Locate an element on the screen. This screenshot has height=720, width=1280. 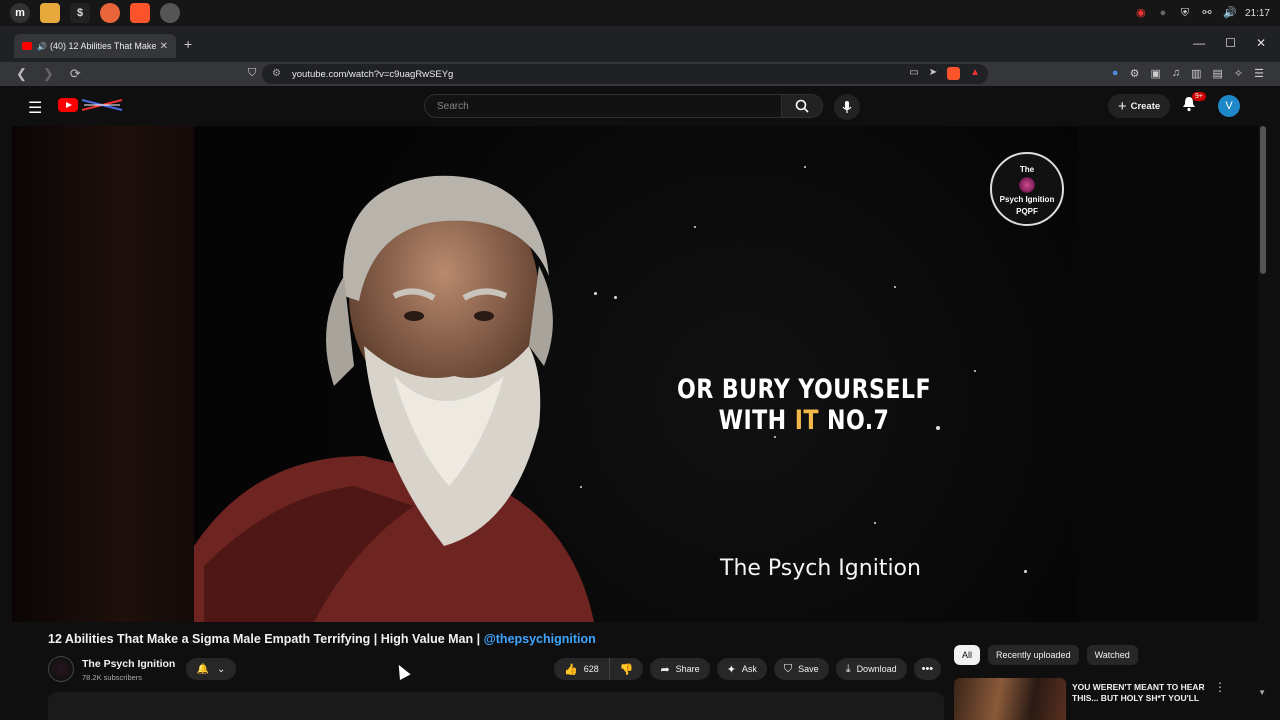
send-icon: ➤ is located at coordinates (933, 73).